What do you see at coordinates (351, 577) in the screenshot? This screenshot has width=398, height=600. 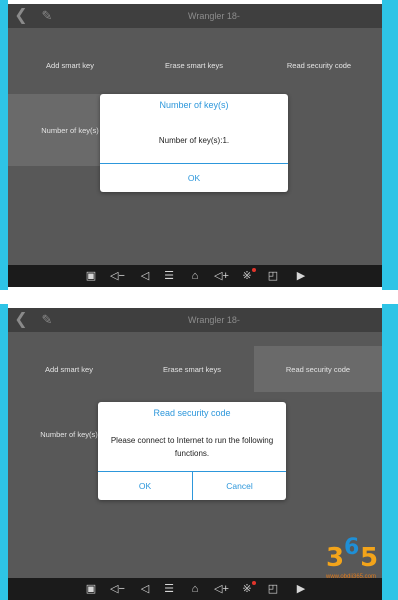 I see `watermark-url: www.obdii365.com` at bounding box center [351, 577].